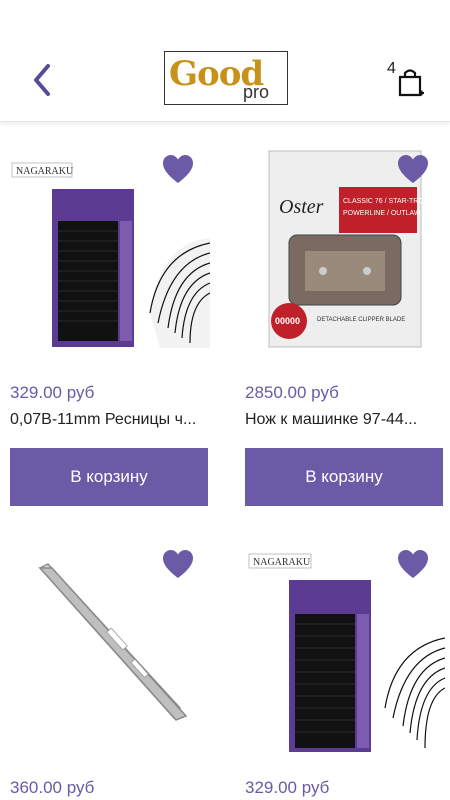  I want to click on brand-label: Oster, so click(301, 207).